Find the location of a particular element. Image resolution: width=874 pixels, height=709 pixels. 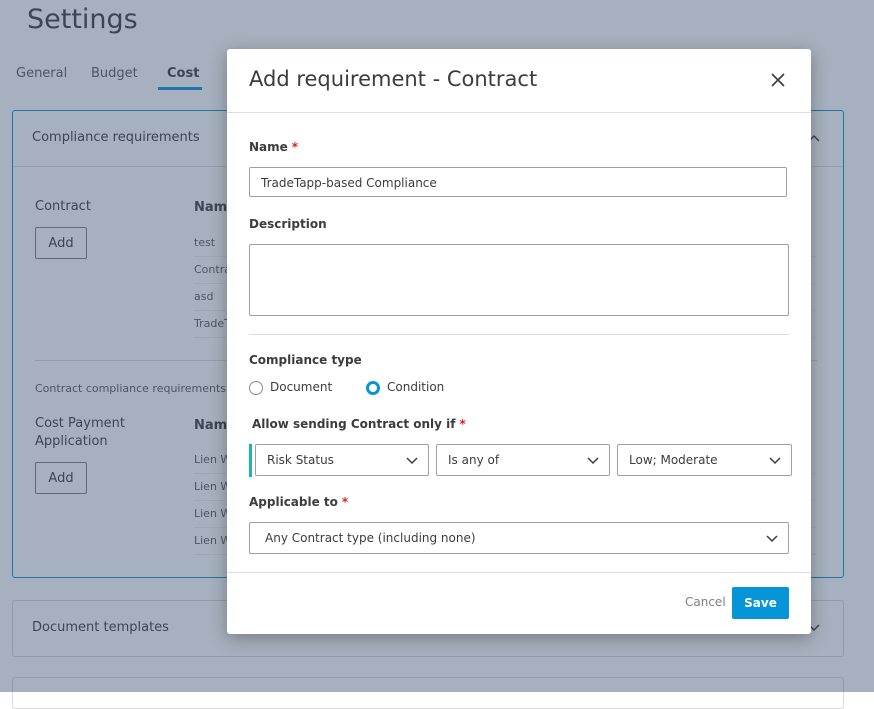

document-radio is located at coordinates (256, 388).